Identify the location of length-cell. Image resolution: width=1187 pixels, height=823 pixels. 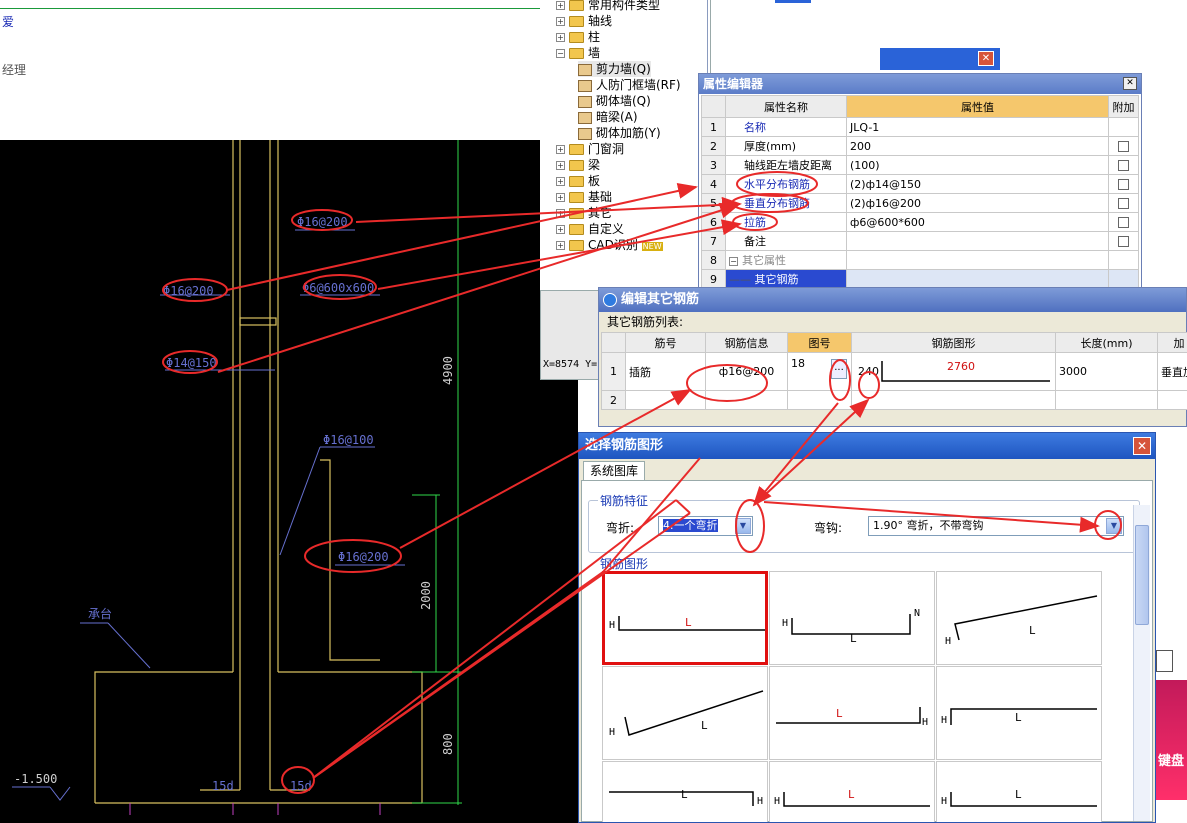
(1106, 400).